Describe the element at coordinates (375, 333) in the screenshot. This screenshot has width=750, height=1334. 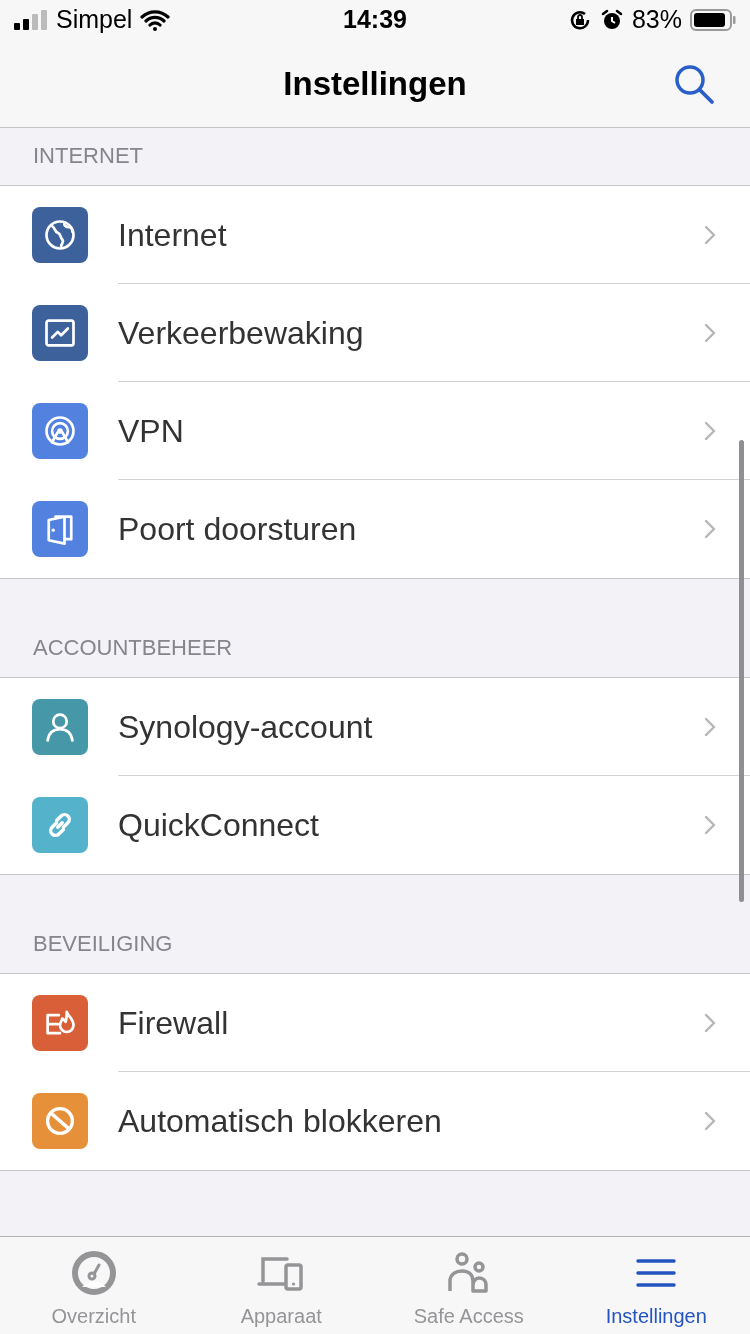
I see `settings-row: Verkeerbewaking` at that location.